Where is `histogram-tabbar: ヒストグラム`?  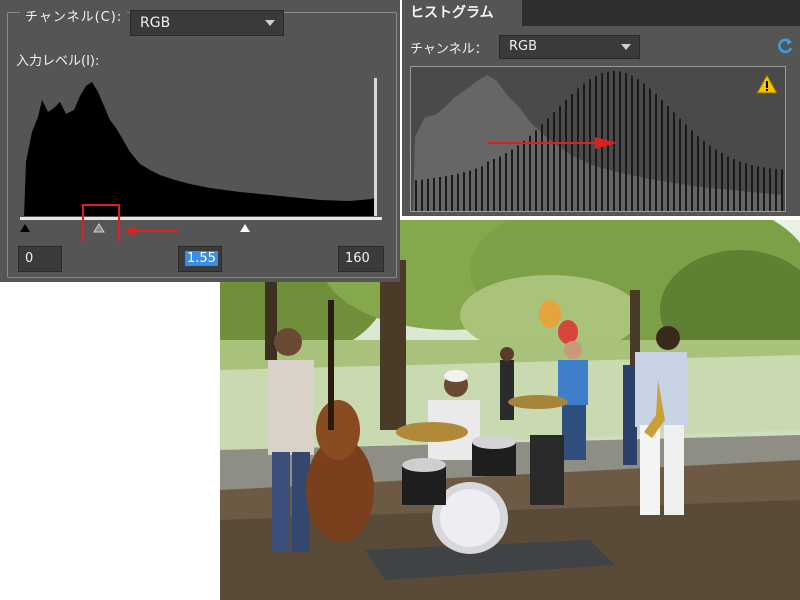
histogram-tabbar: ヒストグラム is located at coordinates (601, 13).